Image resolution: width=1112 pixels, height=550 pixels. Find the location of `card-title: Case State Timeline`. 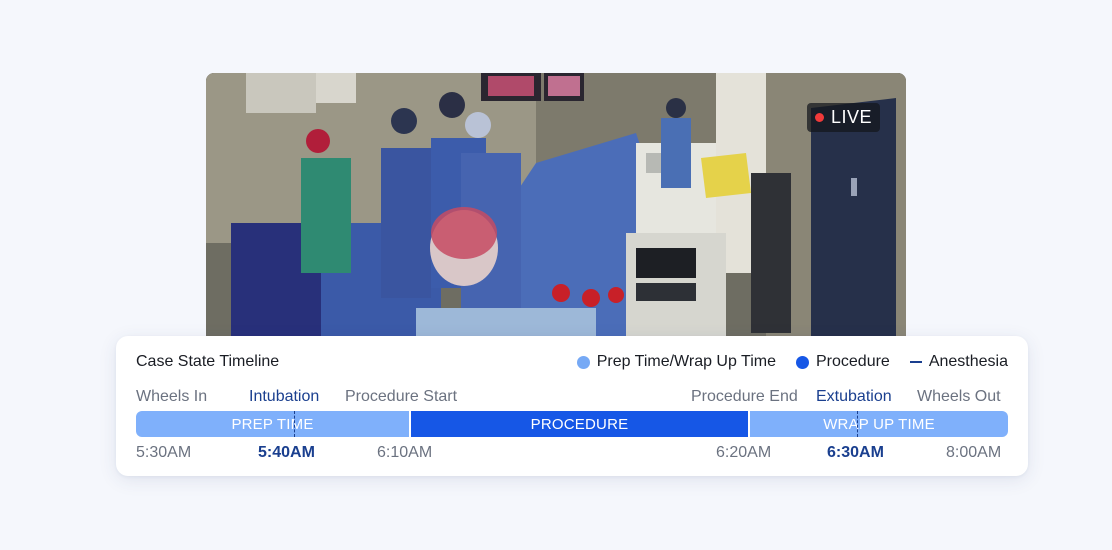

card-title: Case State Timeline is located at coordinates (208, 361).